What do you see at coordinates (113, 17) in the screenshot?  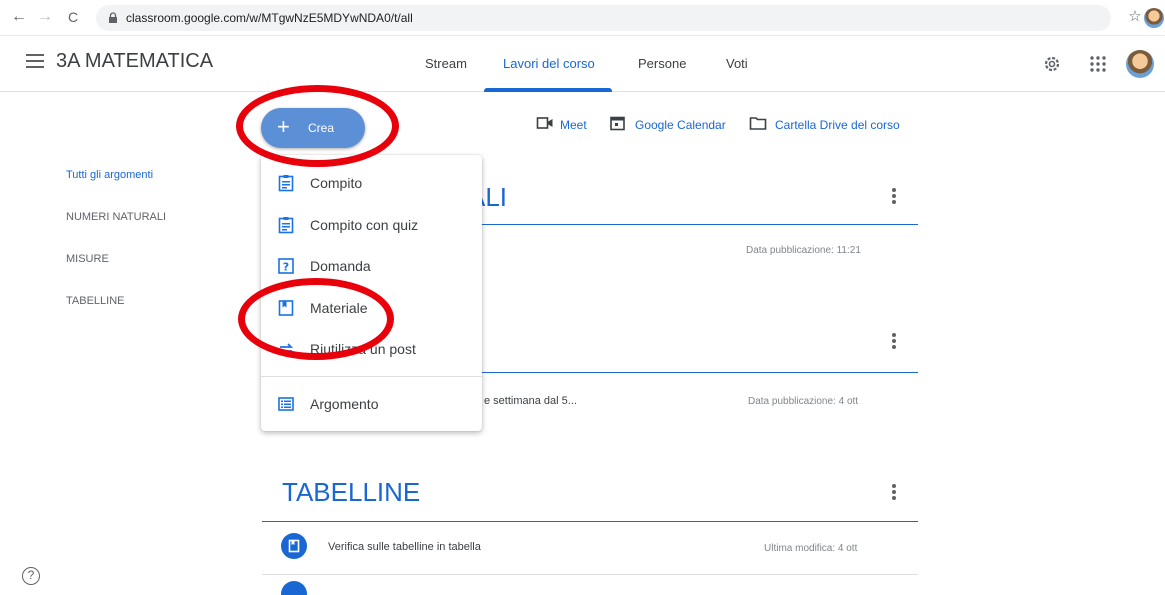 I see `lock-icon` at bounding box center [113, 17].